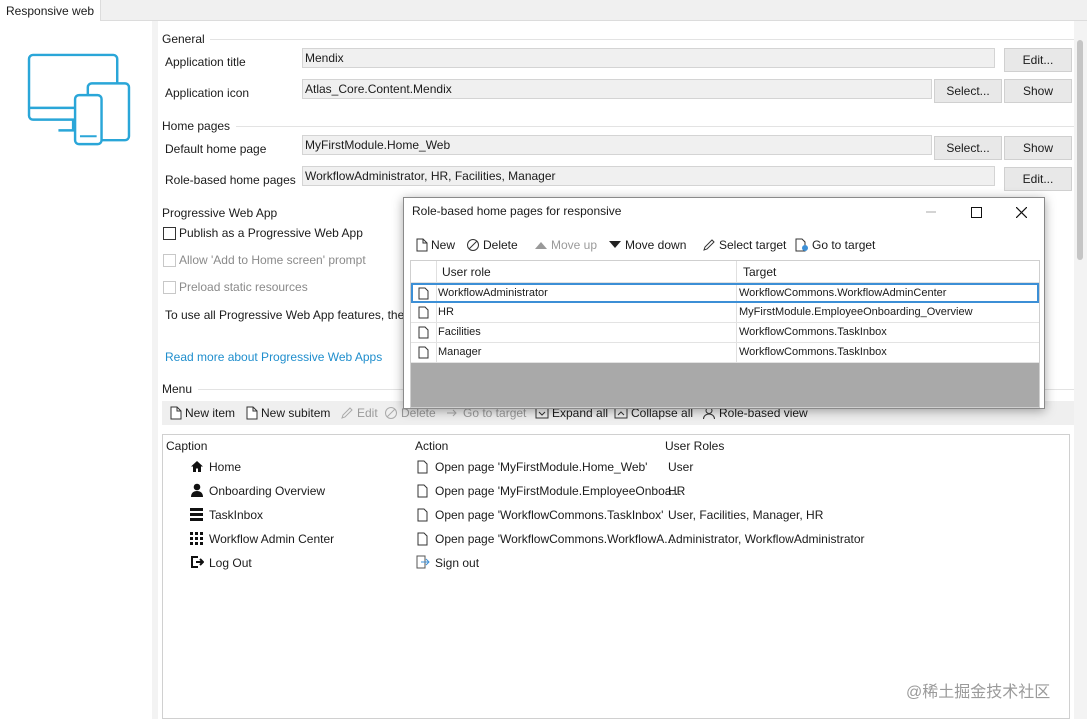  Describe the element at coordinates (431, 446) in the screenshot. I see `action-column-header: Action` at that location.